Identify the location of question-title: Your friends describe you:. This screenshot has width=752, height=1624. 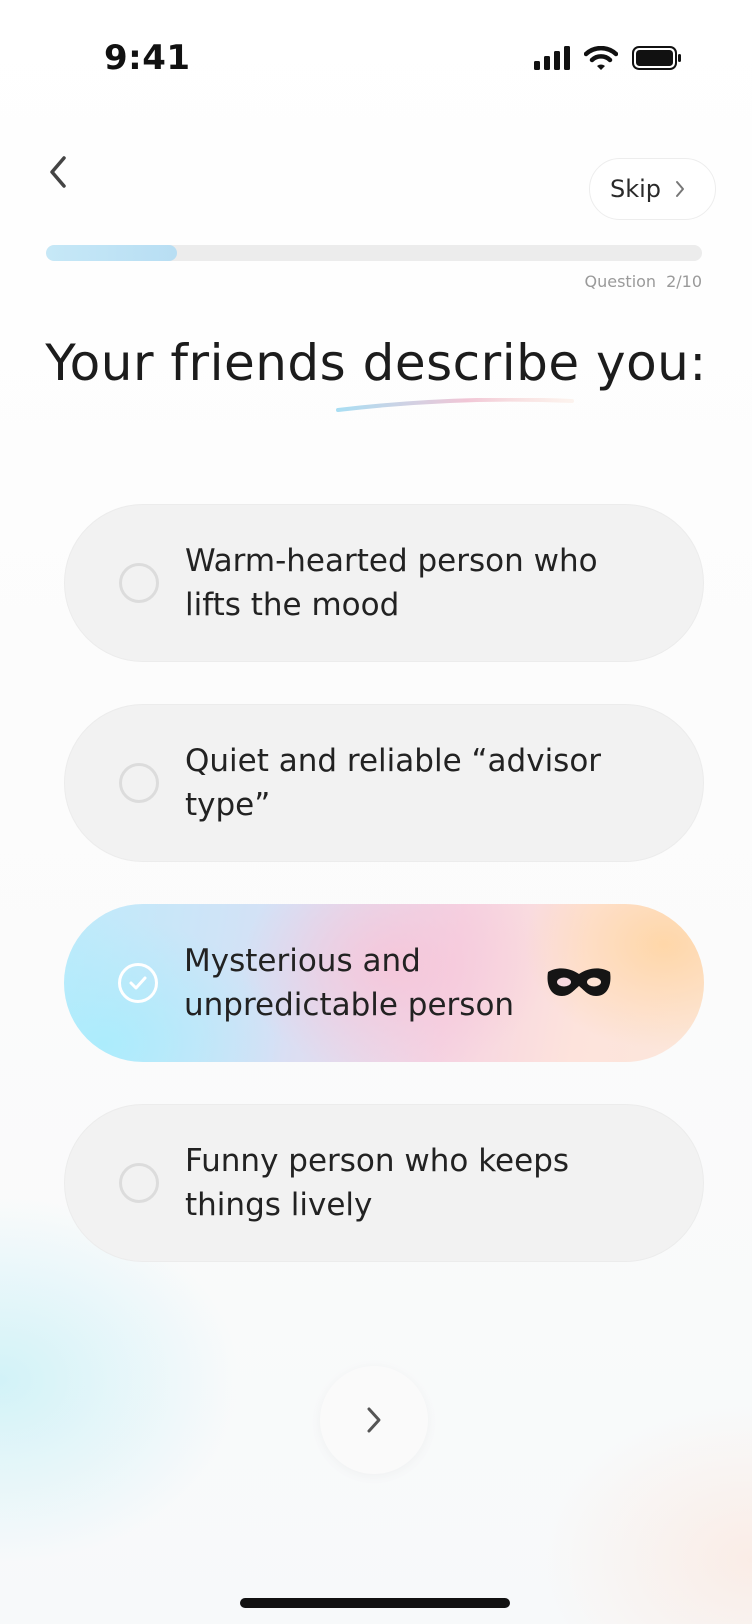
(376, 363).